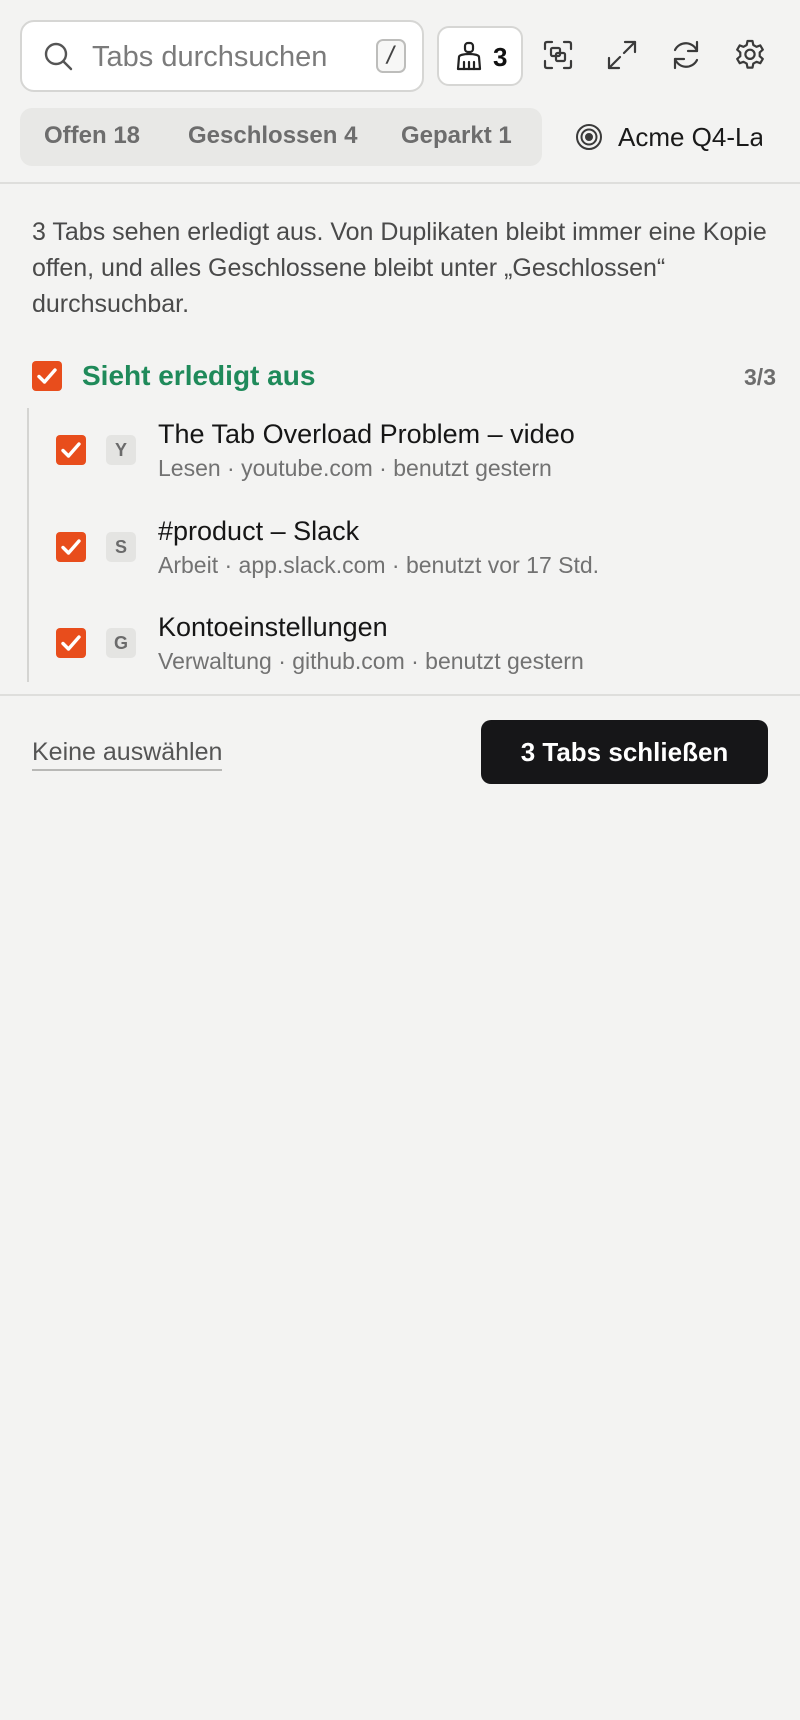 The height and width of the screenshot is (1720, 800). Describe the element at coordinates (500, 57) in the screenshot. I see `sweep-count: 3` at that location.